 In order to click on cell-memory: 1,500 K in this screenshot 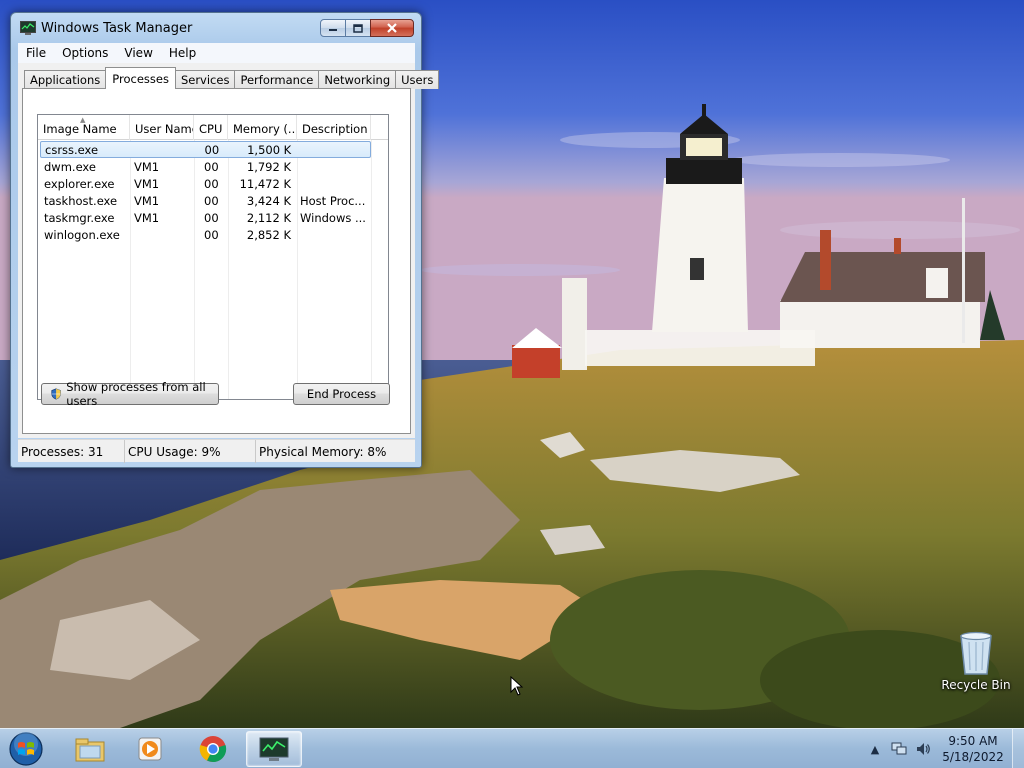, I will do `click(269, 149)`.